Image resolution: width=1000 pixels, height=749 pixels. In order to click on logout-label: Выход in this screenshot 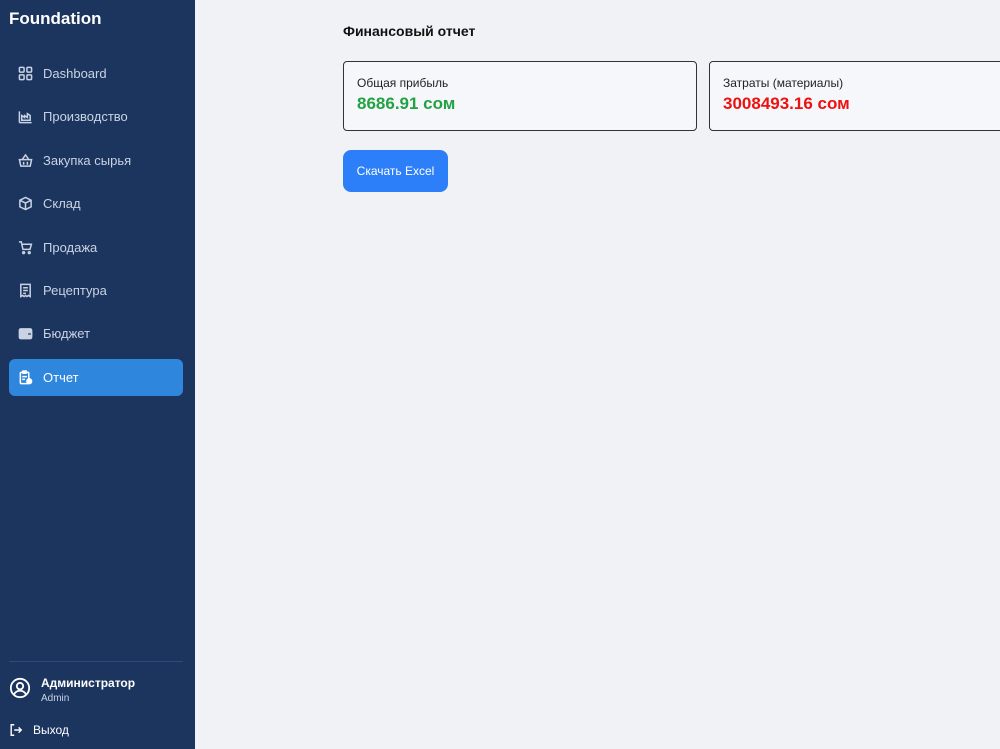, I will do `click(51, 730)`.